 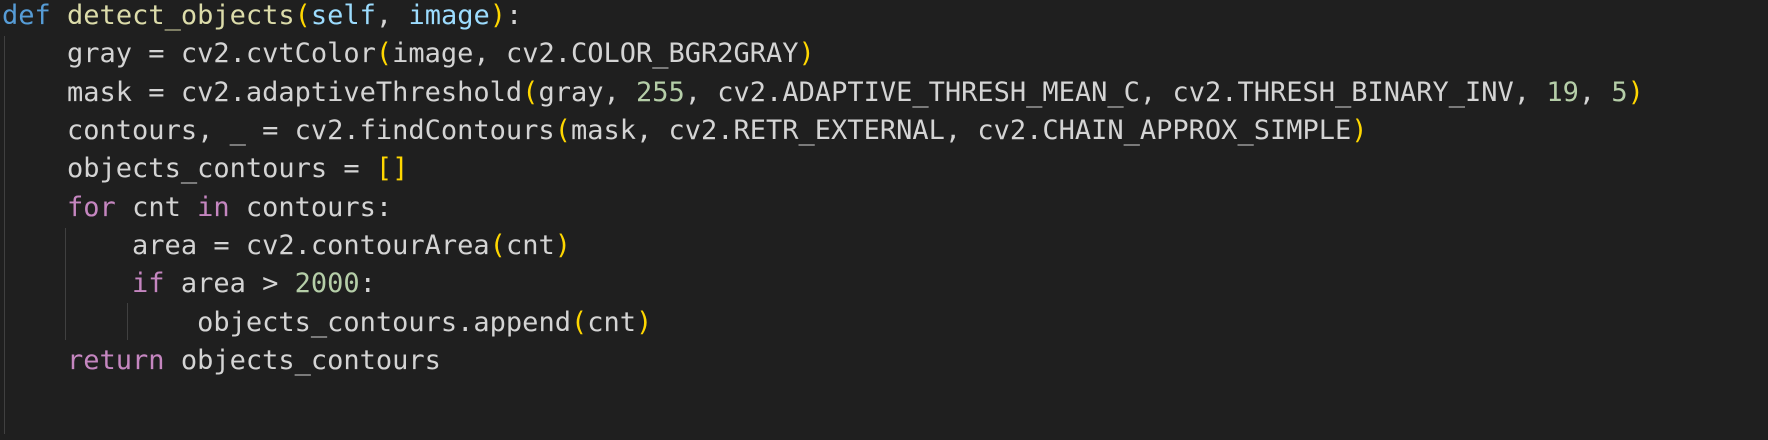 What do you see at coordinates (91, 207) in the screenshot?
I see `code-token: for` at bounding box center [91, 207].